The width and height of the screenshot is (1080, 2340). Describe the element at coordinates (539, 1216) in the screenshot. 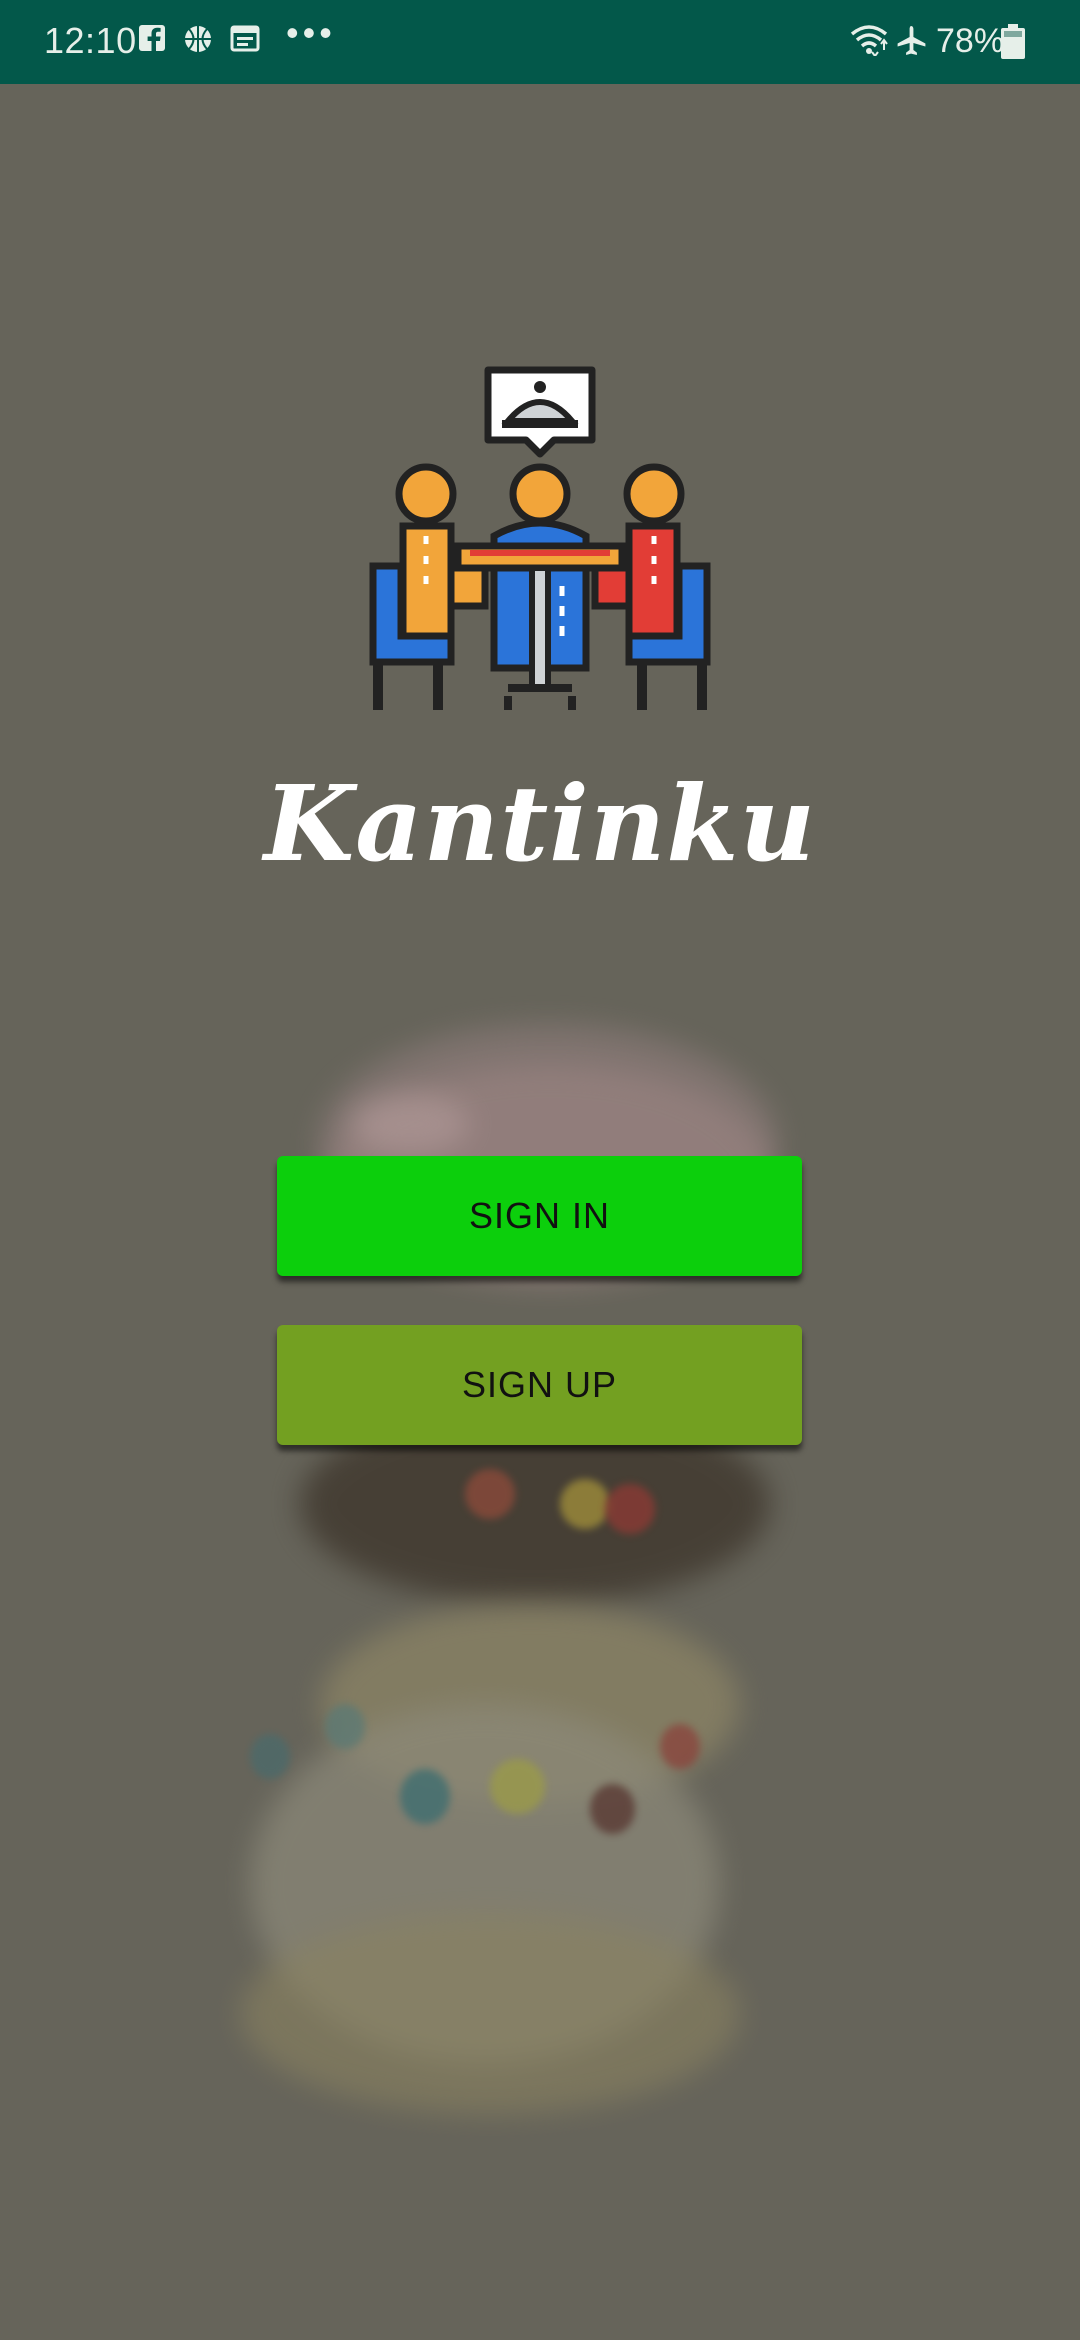

I see `sign-in-button: SIGN IN` at that location.